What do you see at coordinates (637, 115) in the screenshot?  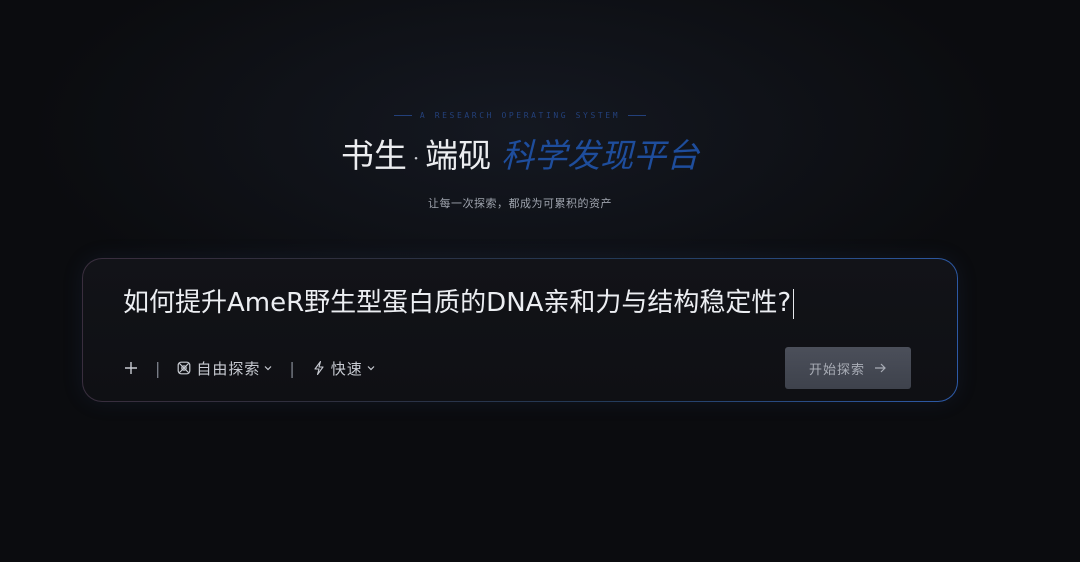 I see `tagline-right-dash` at bounding box center [637, 115].